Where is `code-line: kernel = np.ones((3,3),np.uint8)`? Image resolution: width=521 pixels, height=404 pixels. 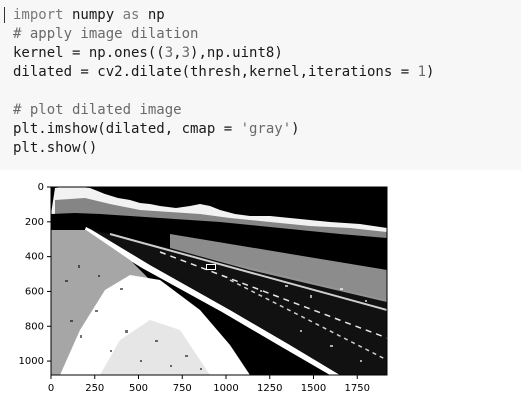 code-line: kernel = np.ones((3,3),np.uint8) is located at coordinates (223, 53).